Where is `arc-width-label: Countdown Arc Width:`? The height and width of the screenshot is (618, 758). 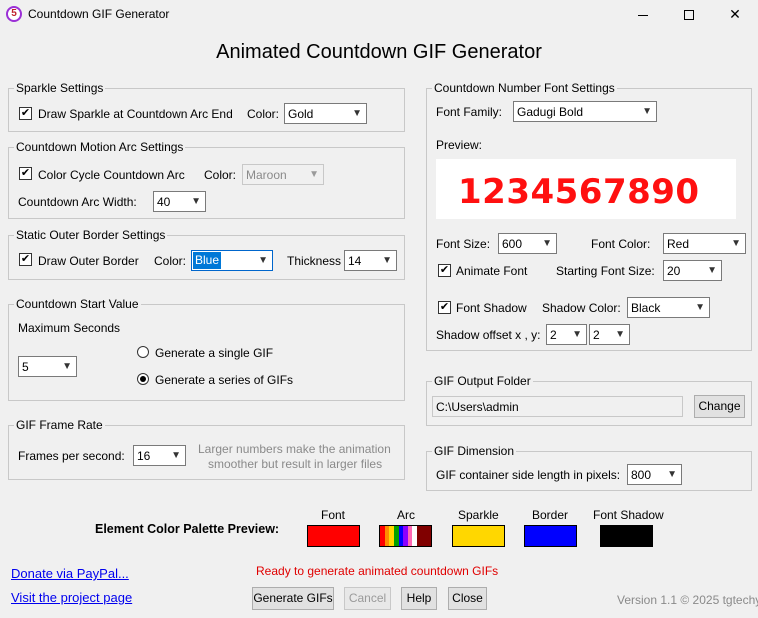
arc-width-label: Countdown Arc Width: is located at coordinates (77, 202).